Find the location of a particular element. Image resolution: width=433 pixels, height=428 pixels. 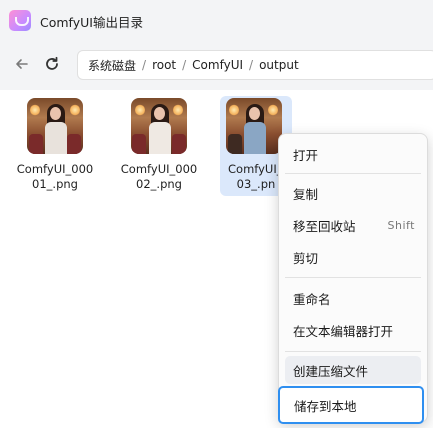

breadcrumb-item: output is located at coordinates (279, 65).